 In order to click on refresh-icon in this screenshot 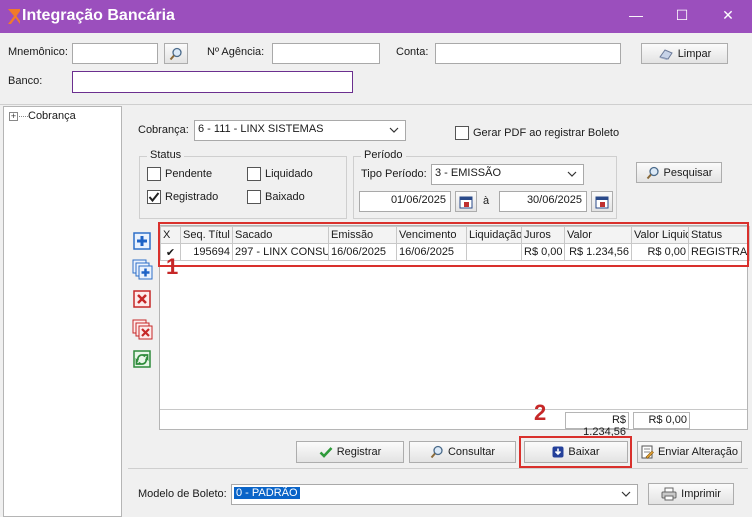, I will do `click(142, 359)`.